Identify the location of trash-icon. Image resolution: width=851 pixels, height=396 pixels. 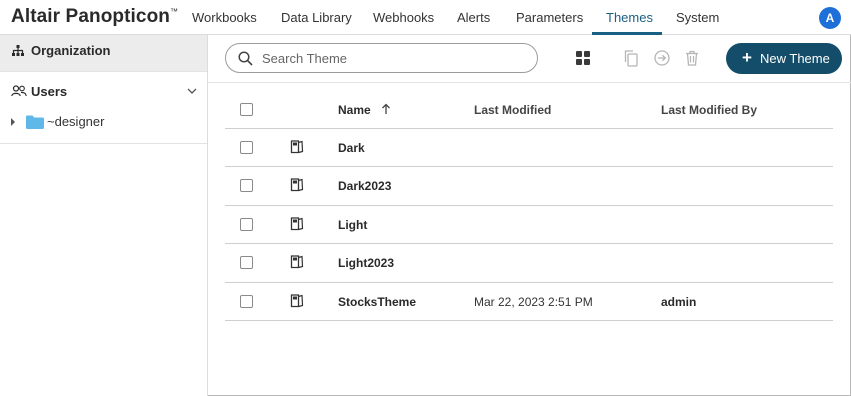
(692, 58).